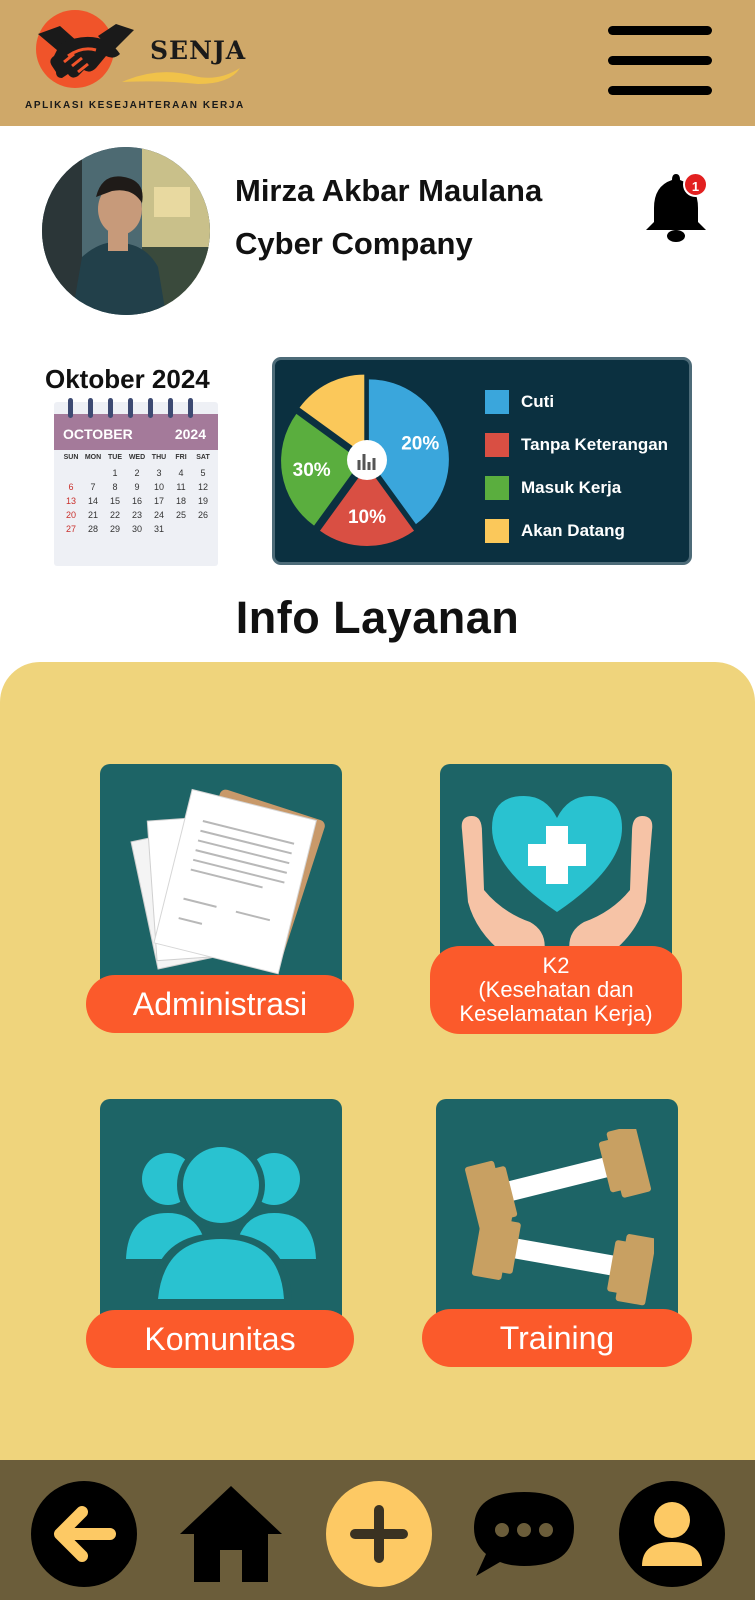  What do you see at coordinates (556, 1013) in the screenshot?
I see `k2-label-line-3: Keselamatan Kerja)` at bounding box center [556, 1013].